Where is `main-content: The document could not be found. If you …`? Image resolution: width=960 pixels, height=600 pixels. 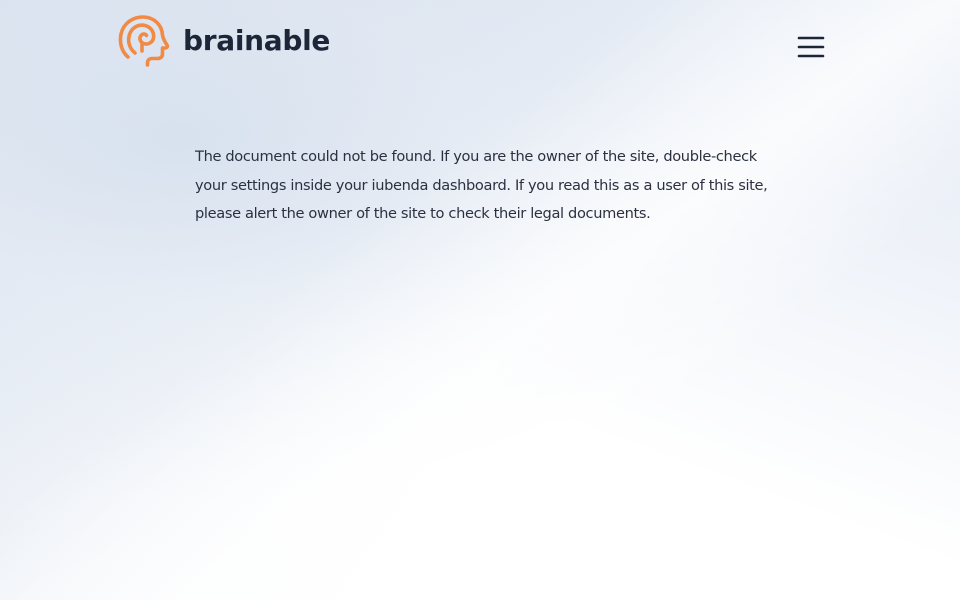
main-content: The document could not be found. If you … is located at coordinates (484, 186).